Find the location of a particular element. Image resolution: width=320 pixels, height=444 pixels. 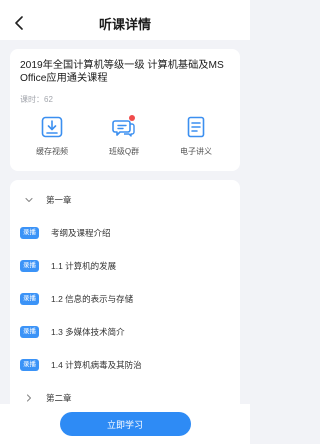

class-qq-group-button: 班级Q群 is located at coordinates (124, 136).